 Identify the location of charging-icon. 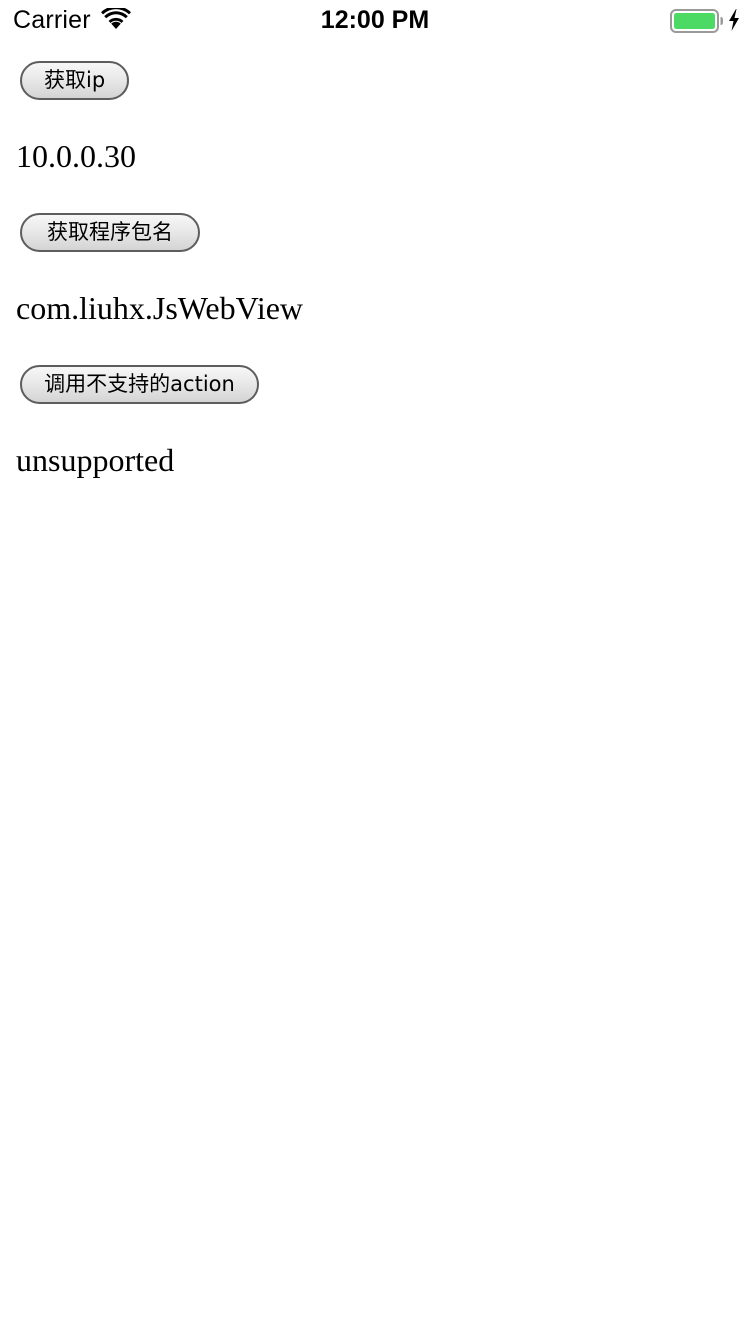
(734, 20).